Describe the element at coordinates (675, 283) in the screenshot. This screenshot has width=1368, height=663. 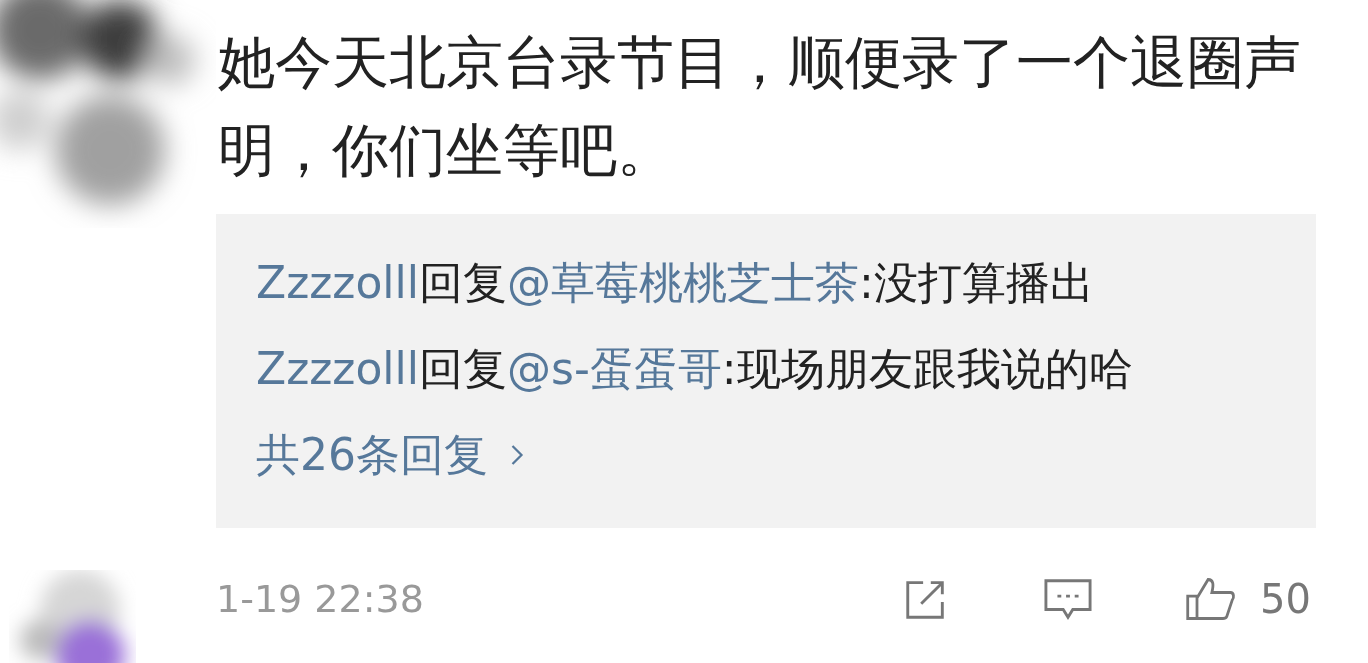
I see `reply-text: Zzzzolll回复@草莓桃桃芝士茶:没打算播出` at that location.